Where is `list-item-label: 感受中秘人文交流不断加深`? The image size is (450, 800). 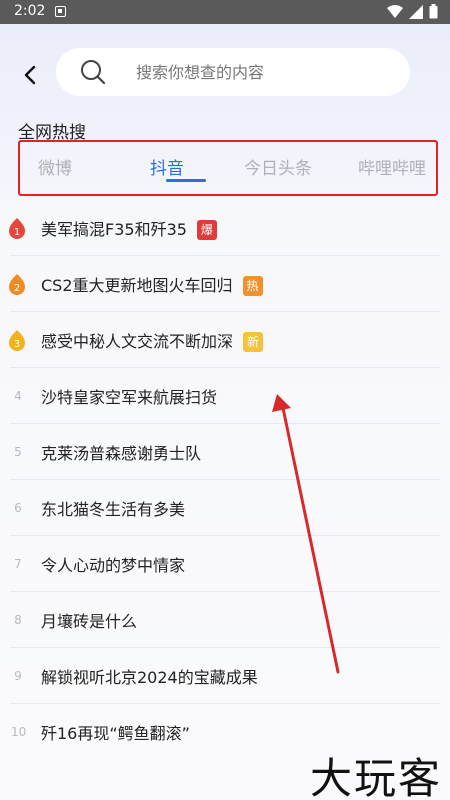 list-item-label: 感受中秘人文交流不断加深 is located at coordinates (137, 341).